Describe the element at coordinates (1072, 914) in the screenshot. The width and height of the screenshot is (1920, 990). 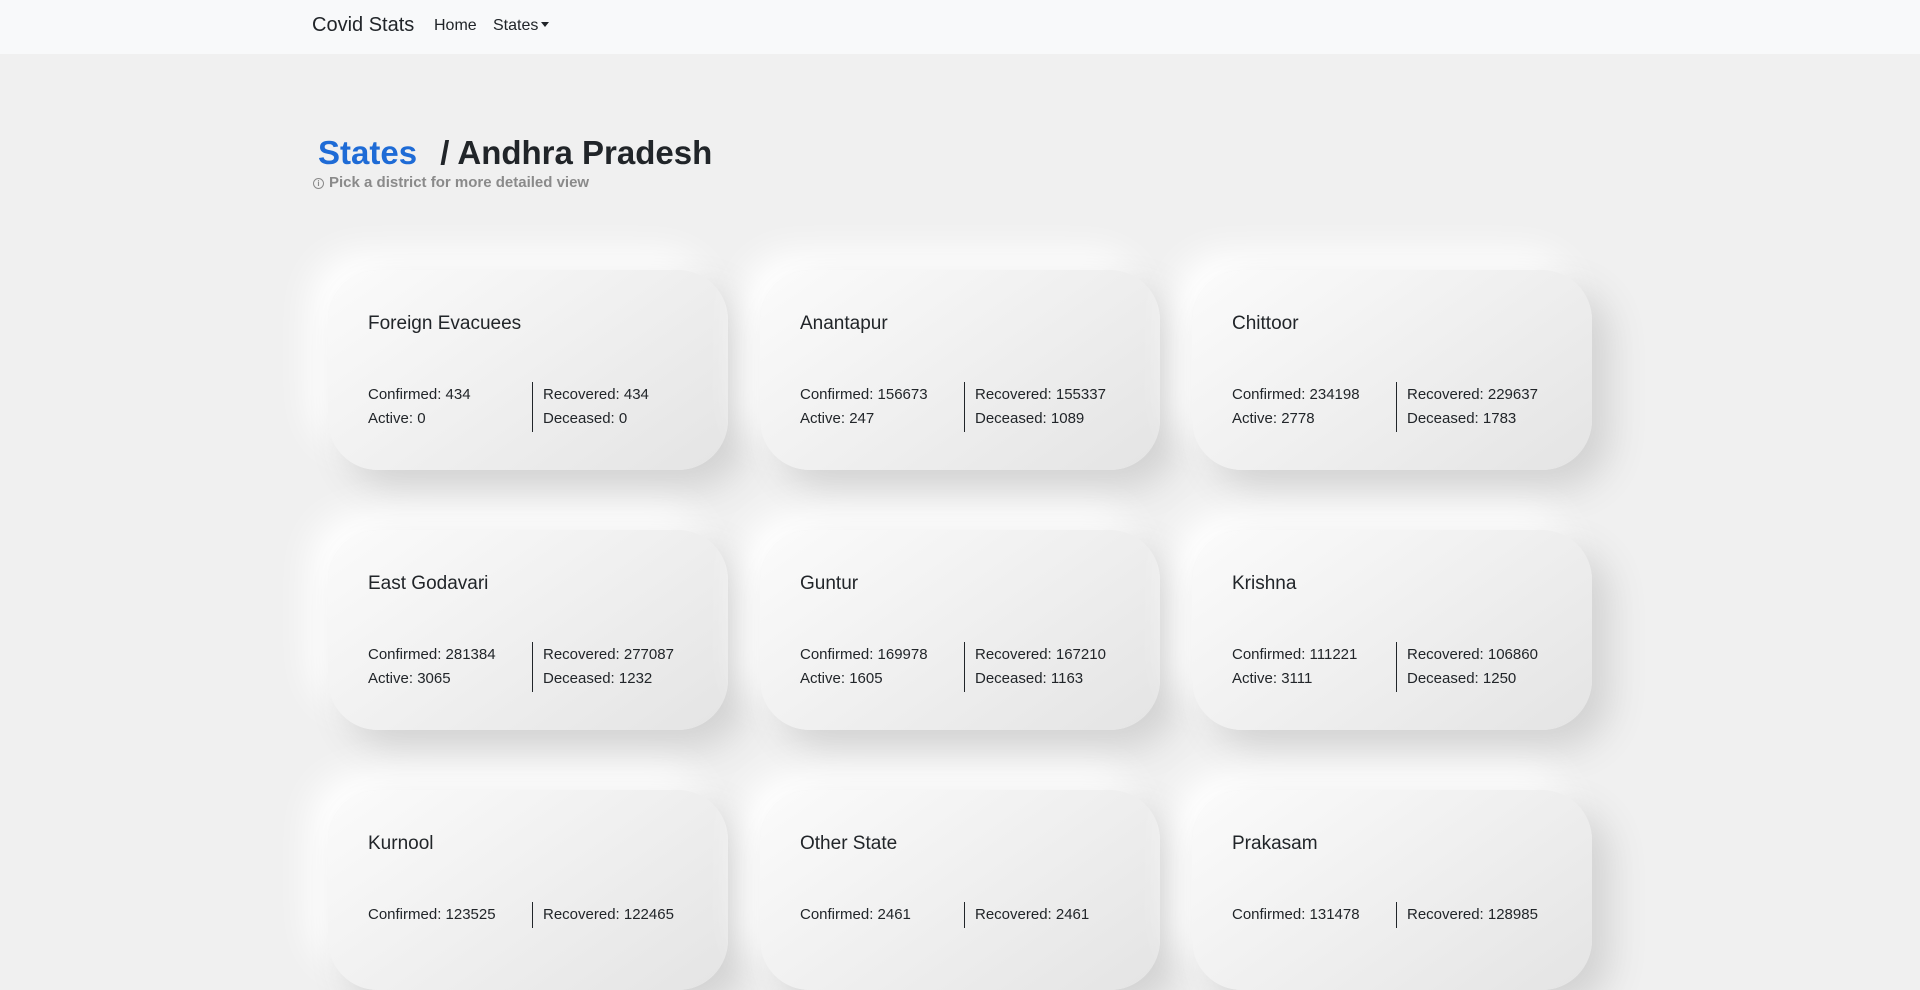
I see `stat-recovered-value: 2461` at that location.